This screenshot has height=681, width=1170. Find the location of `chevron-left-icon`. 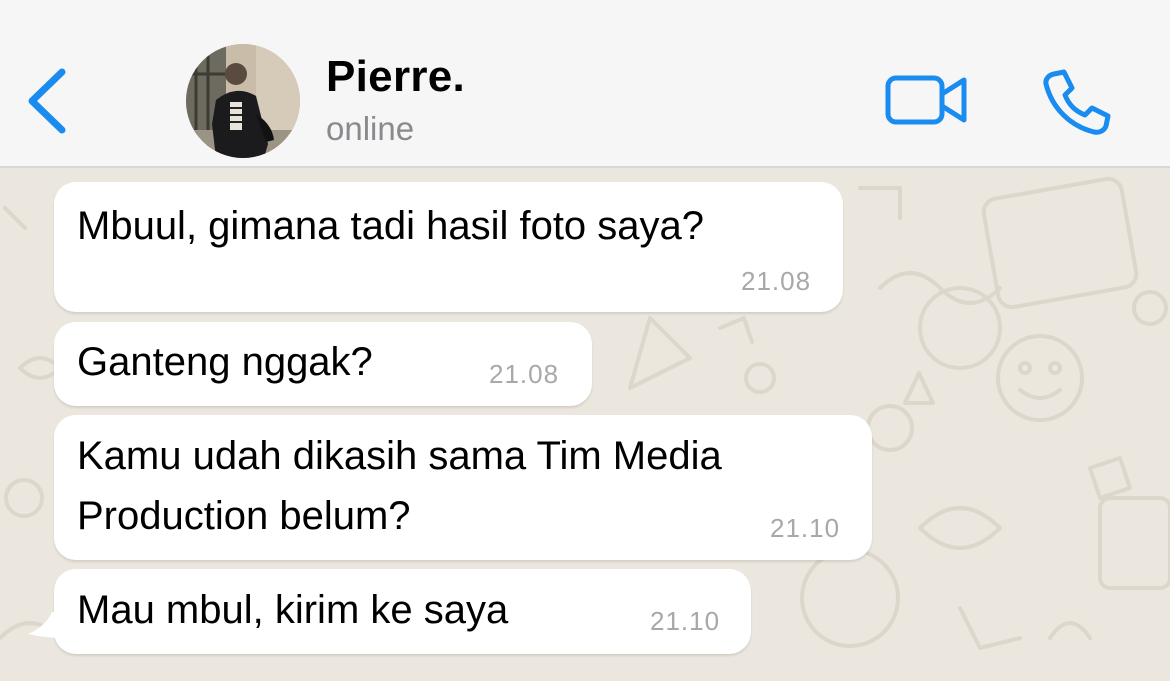

chevron-left-icon is located at coordinates (47, 101).